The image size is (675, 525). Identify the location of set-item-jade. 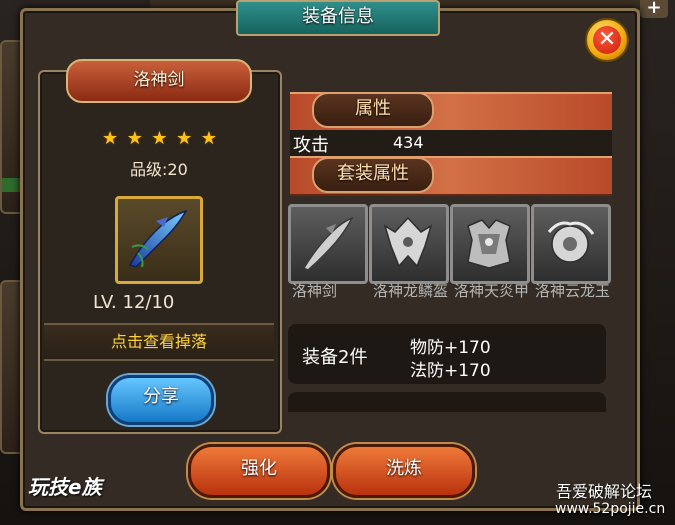
(571, 244).